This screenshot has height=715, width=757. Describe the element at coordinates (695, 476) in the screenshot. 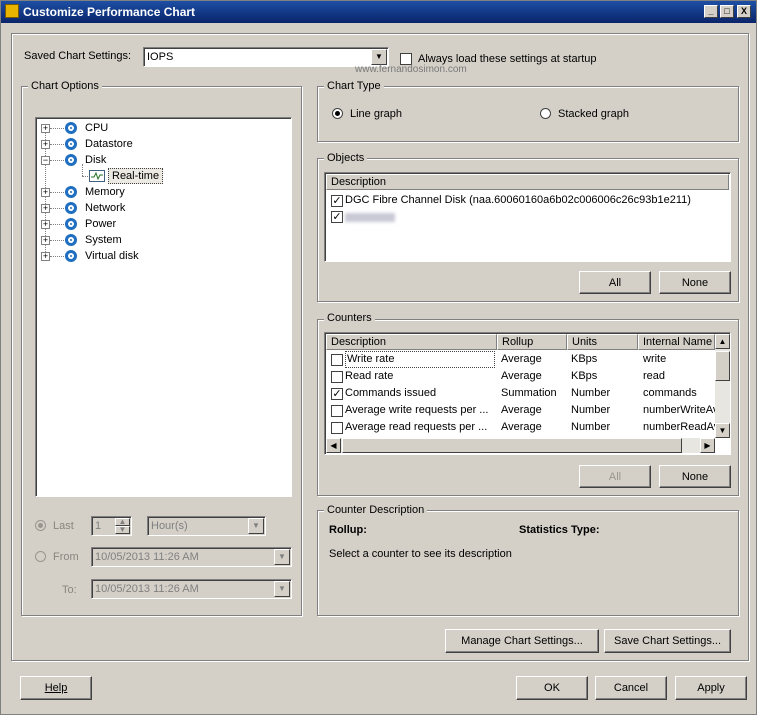

I see `counters-none-button: None` at that location.